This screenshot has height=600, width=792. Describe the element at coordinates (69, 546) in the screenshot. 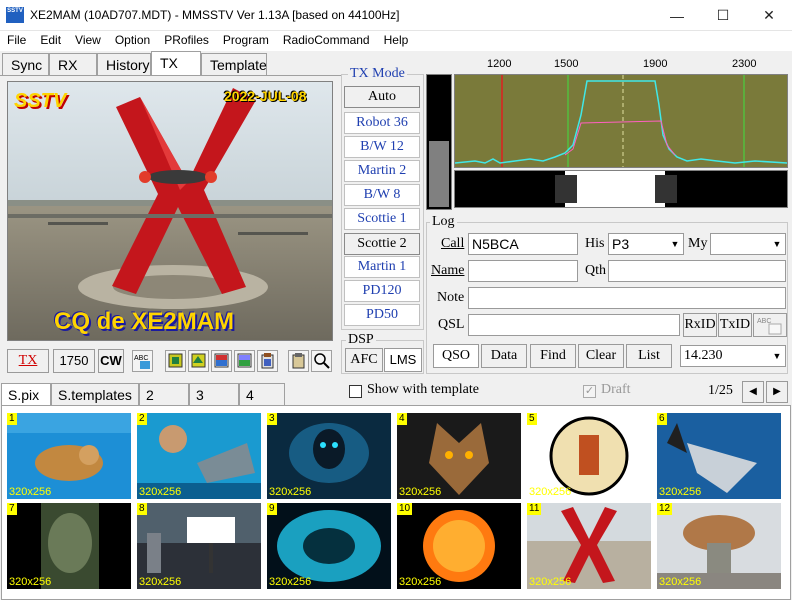

I see `thumbnail: 7 320x256` at that location.